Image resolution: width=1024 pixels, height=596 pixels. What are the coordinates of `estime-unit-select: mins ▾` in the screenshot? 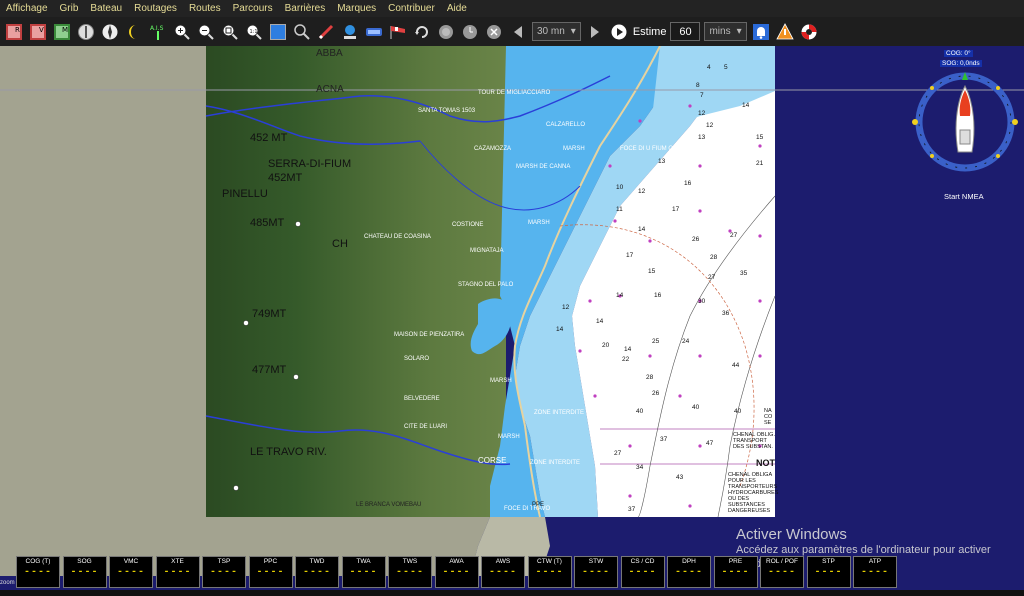 It's located at (725, 31).